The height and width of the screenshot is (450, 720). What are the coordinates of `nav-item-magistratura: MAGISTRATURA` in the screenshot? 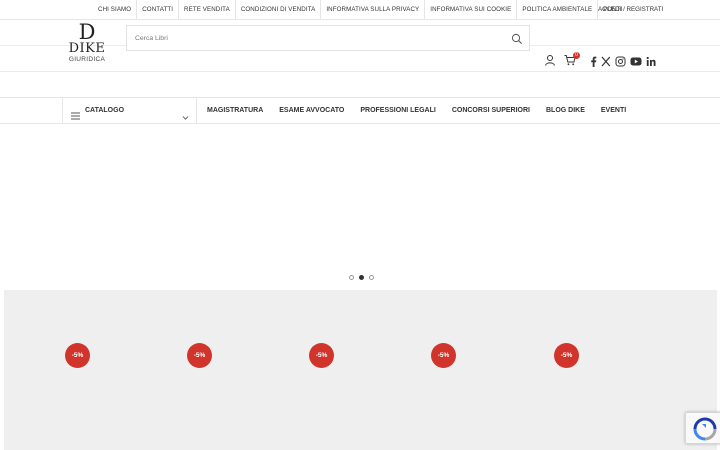 It's located at (235, 111).